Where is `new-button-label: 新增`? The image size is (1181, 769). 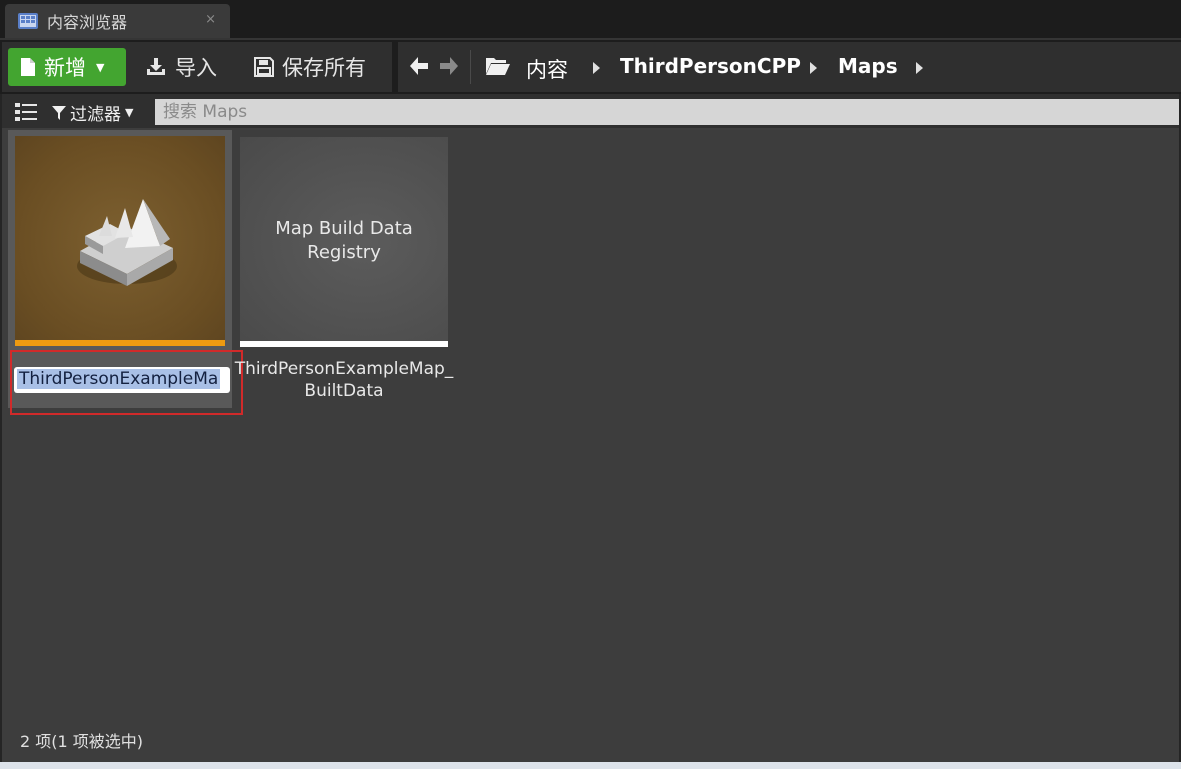
new-button-label: 新增 is located at coordinates (65, 68).